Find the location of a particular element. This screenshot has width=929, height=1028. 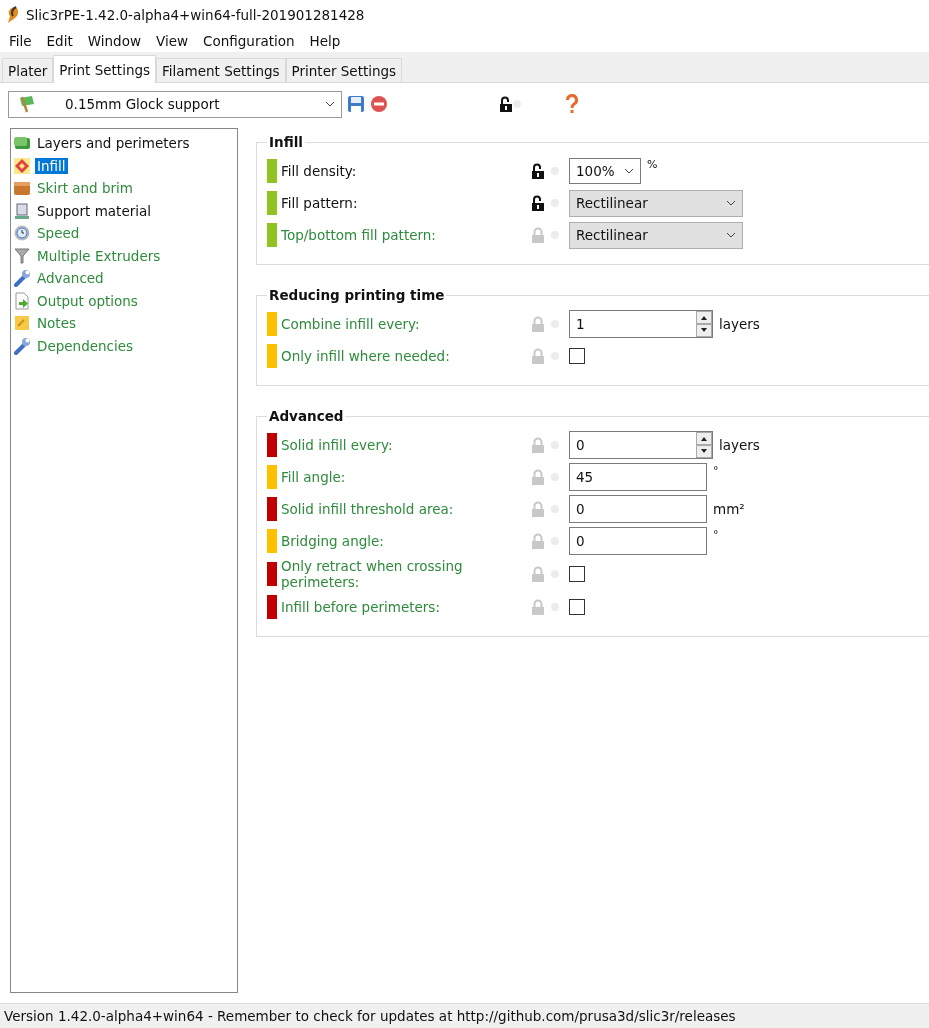

preset-dropdown: 0.15mm Glock support is located at coordinates (175, 104).